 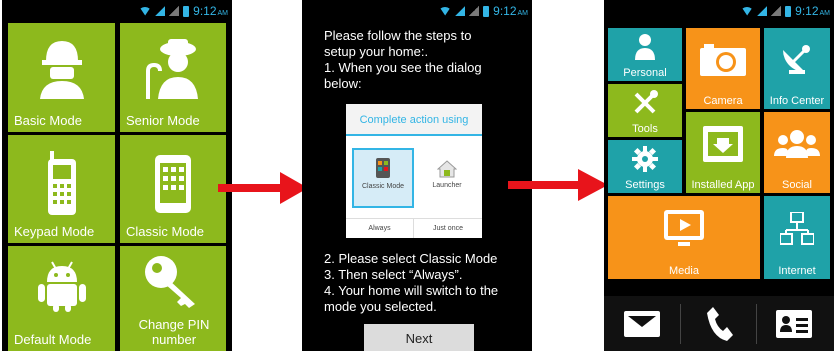 What do you see at coordinates (61, 70) in the screenshot?
I see `worker-icon` at bounding box center [61, 70].